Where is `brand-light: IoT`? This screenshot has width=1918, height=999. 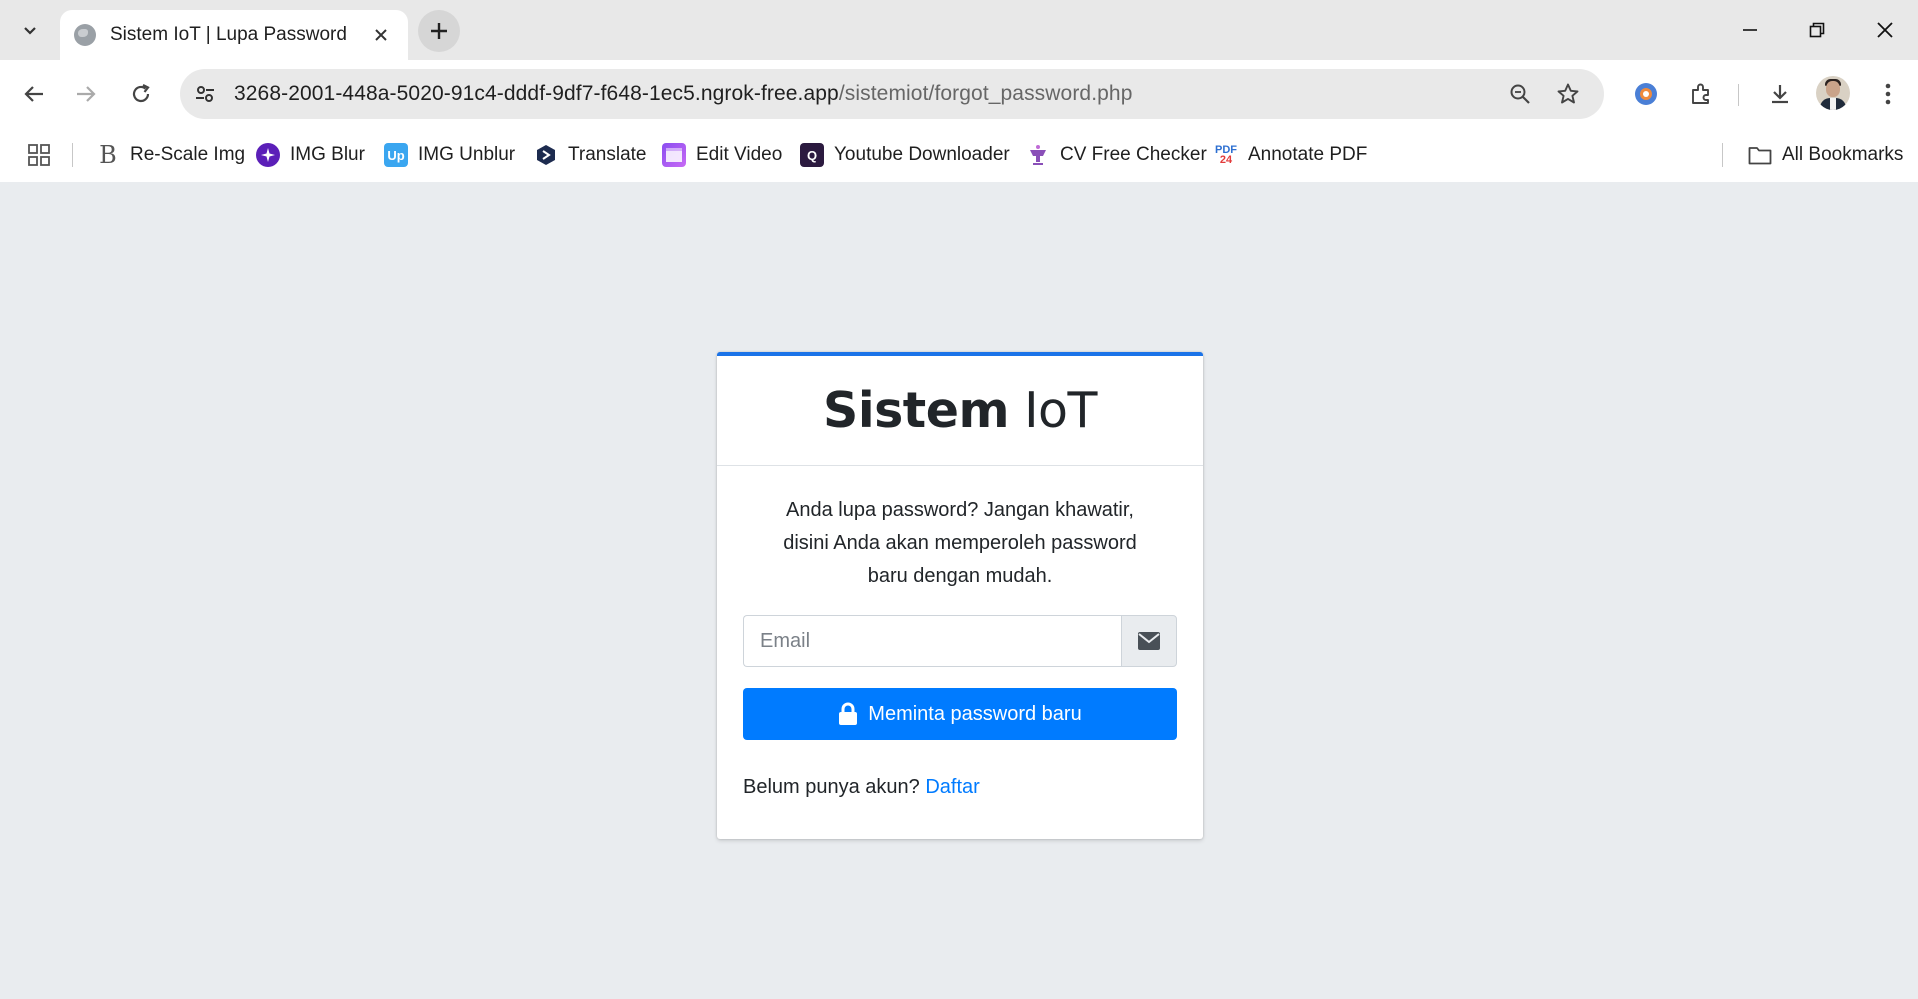
brand-light: IoT is located at coordinates (1060, 410).